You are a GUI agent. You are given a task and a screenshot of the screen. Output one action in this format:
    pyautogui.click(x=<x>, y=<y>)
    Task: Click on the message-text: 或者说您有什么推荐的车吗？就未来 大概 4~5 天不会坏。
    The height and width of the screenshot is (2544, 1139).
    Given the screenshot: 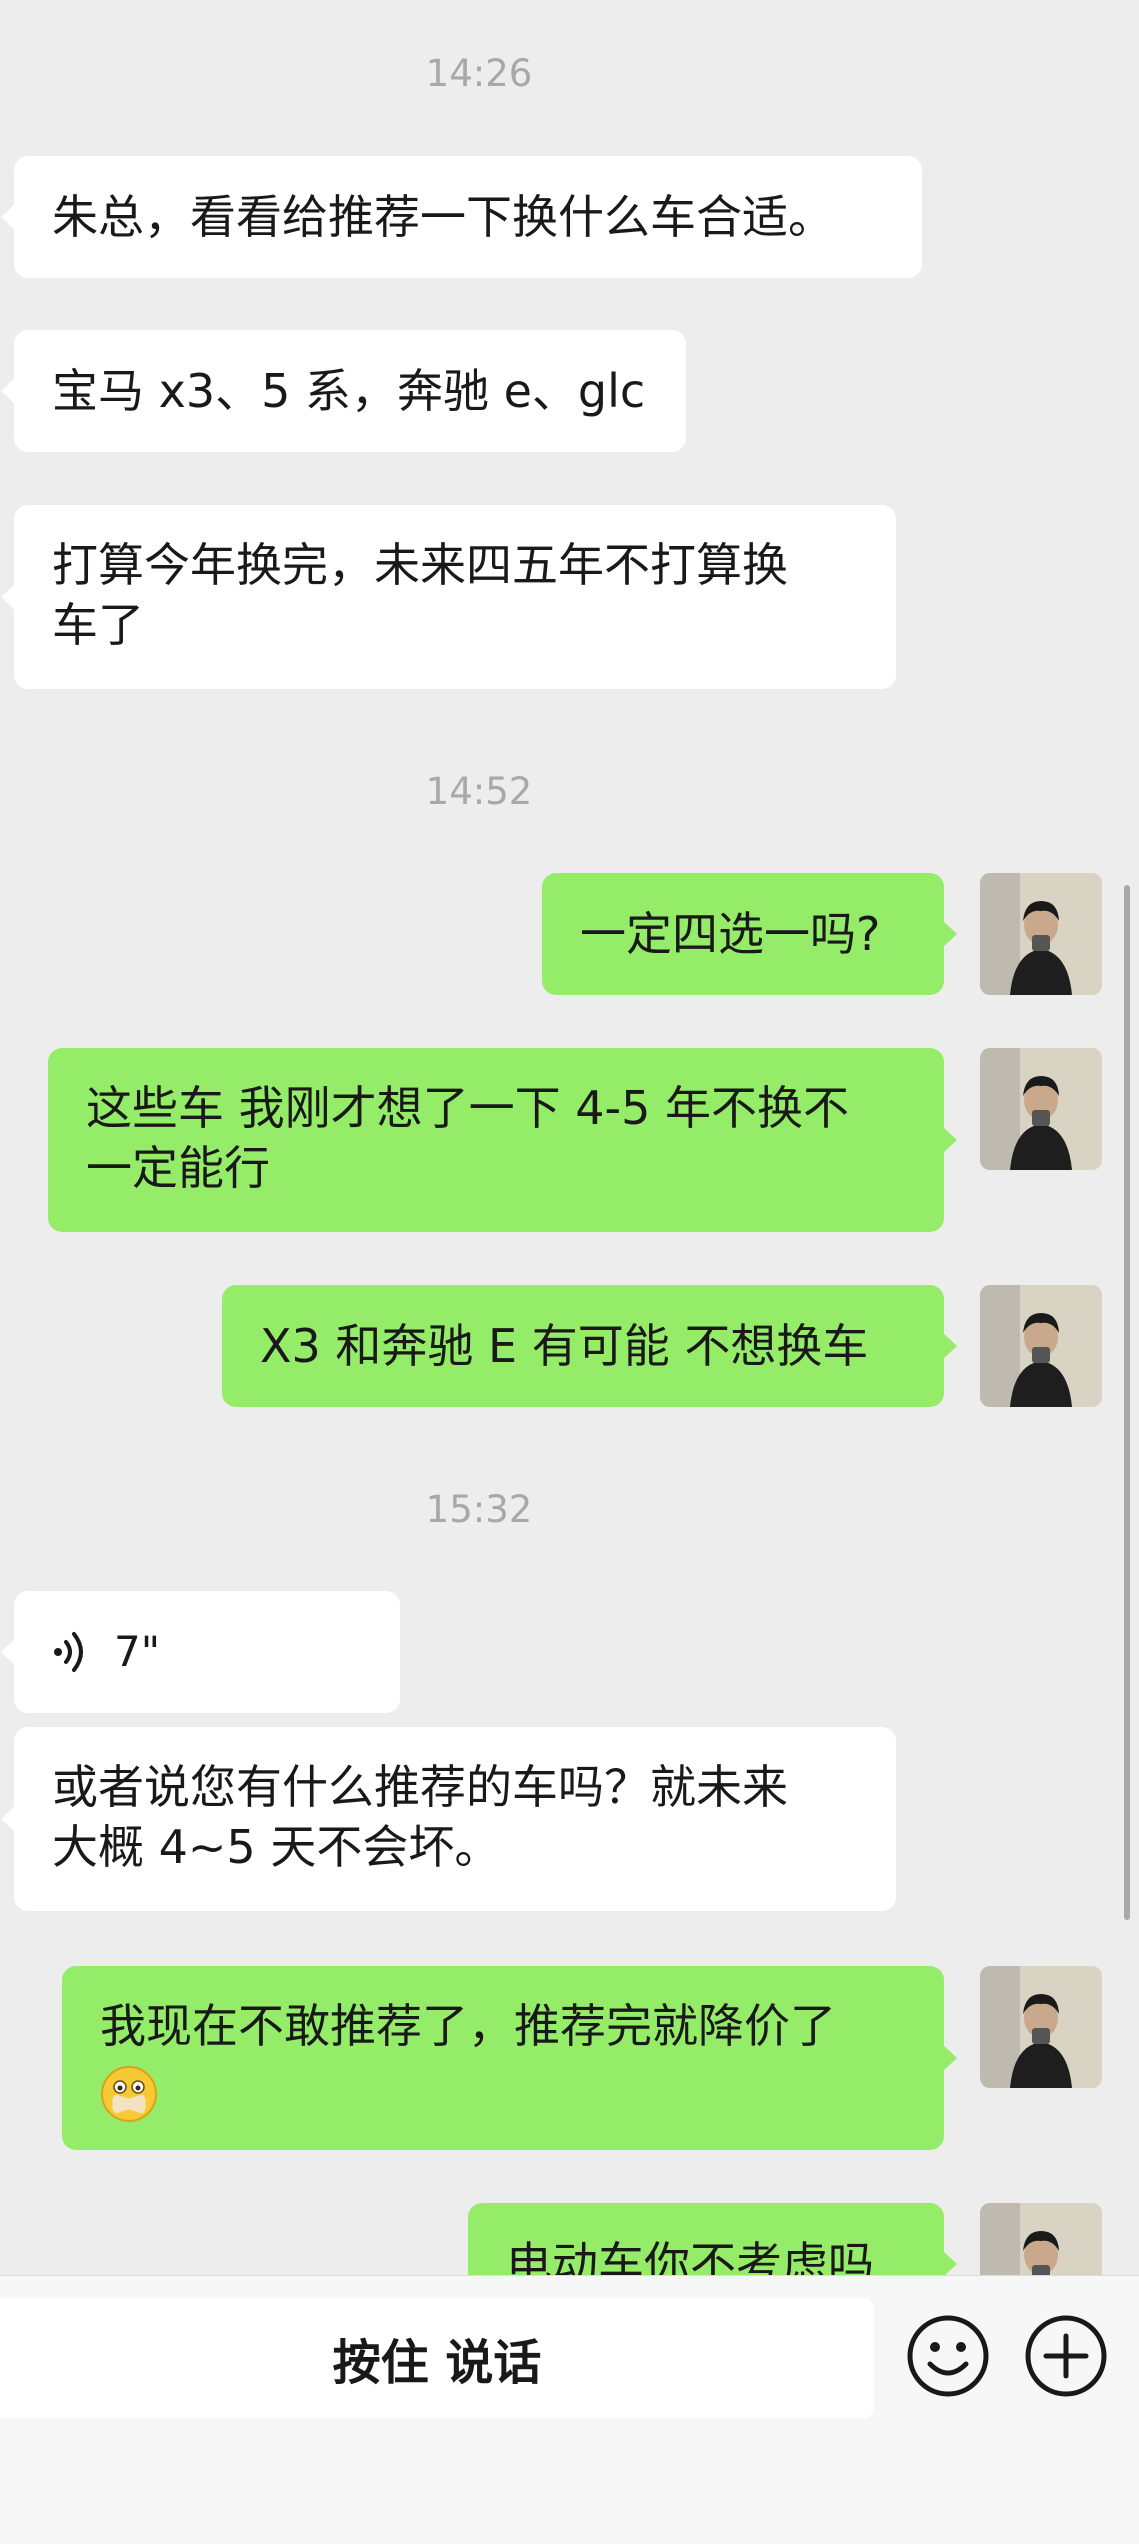 What is the action you would take?
    pyautogui.click(x=420, y=1817)
    